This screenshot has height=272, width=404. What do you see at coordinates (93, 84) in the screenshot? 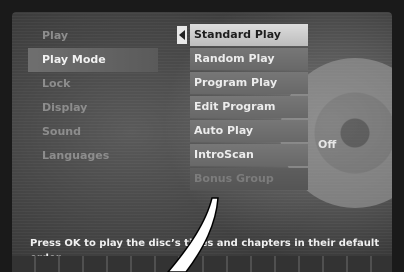
I see `menu-item-lock: Lock` at bounding box center [93, 84].